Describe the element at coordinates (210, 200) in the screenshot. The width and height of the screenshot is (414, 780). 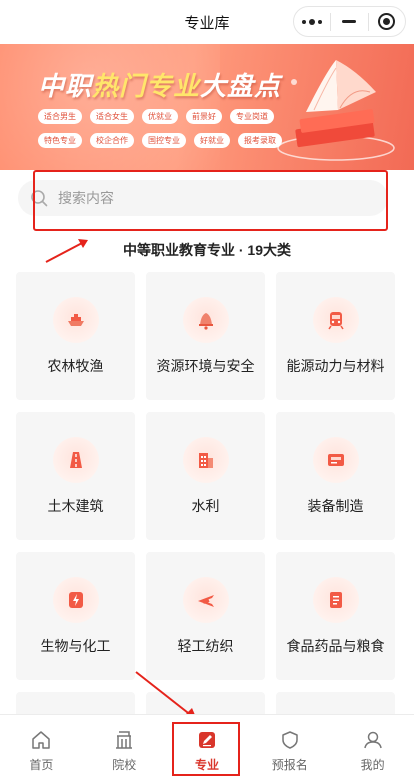
I see `search-highlight-box` at that location.